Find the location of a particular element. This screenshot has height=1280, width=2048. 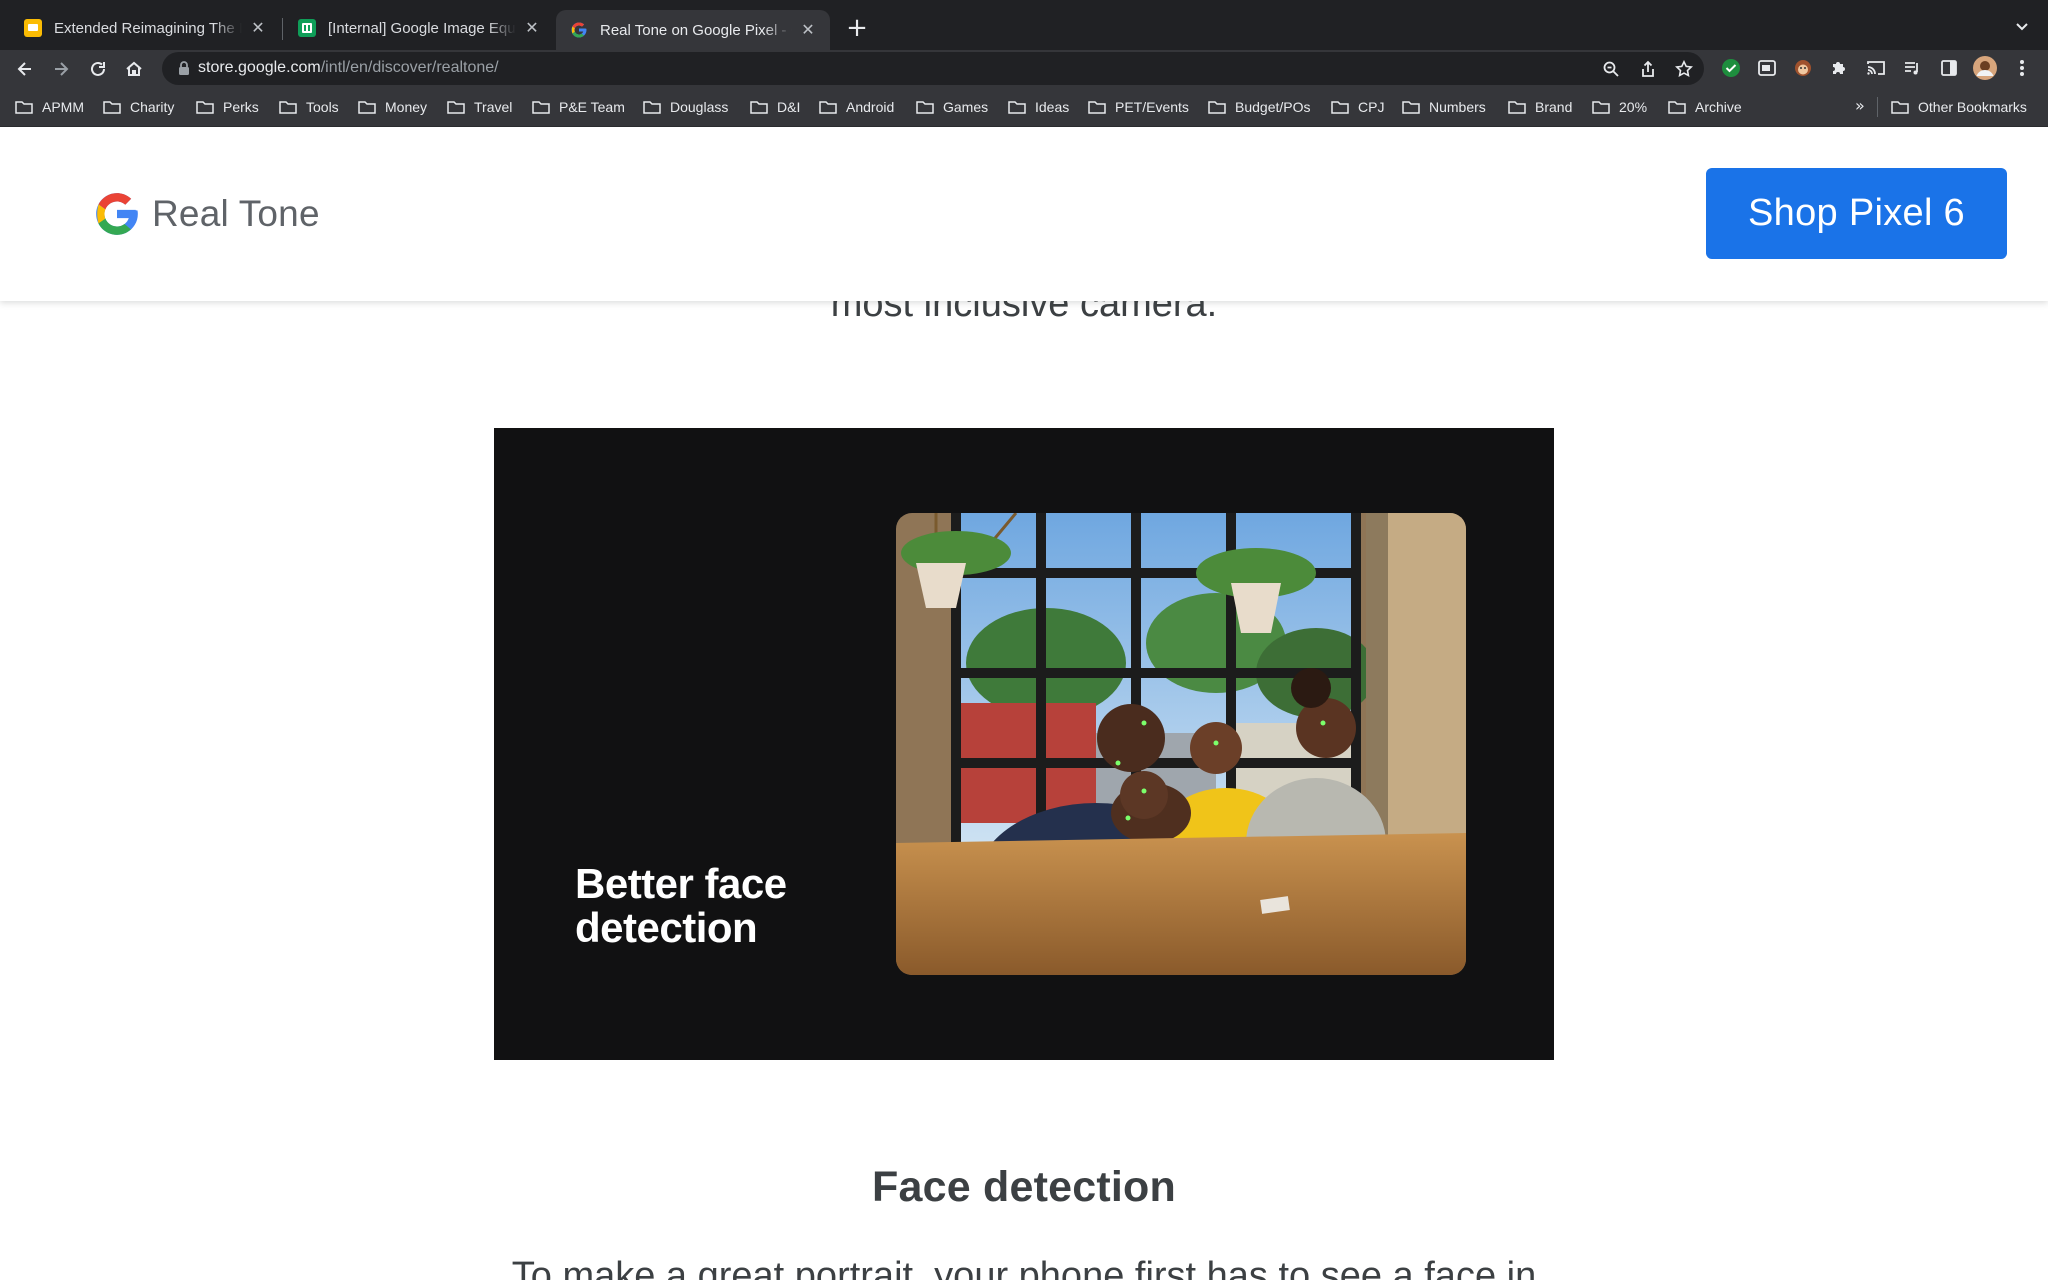

bookmark-folder: APMM is located at coordinates (49, 107).